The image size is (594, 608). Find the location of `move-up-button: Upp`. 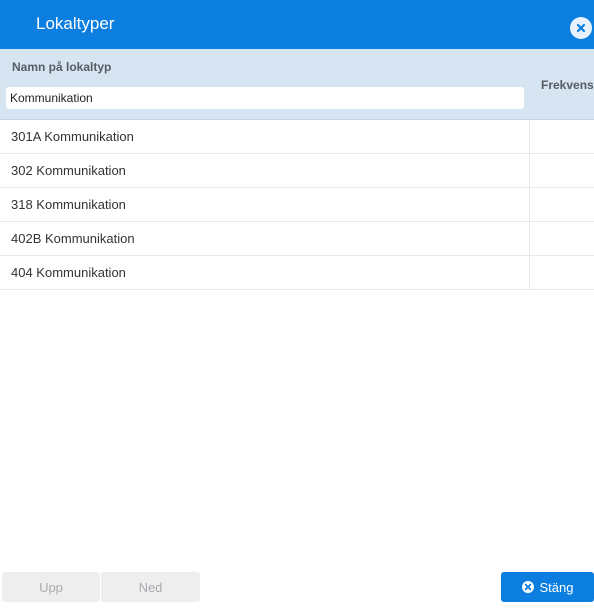

move-up-button: Upp is located at coordinates (51, 587).